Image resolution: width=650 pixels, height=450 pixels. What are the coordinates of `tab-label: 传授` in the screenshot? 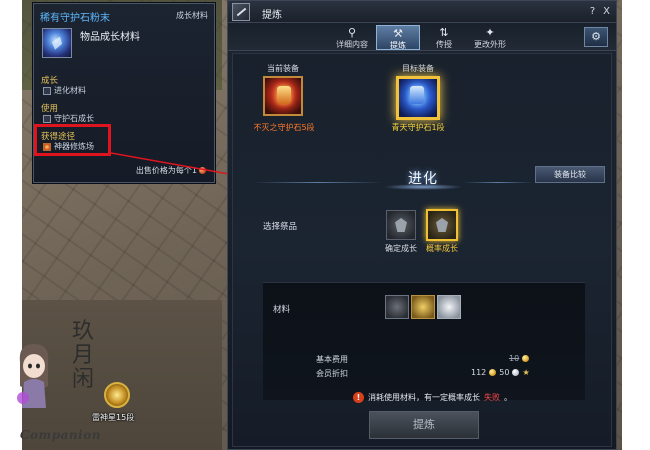 It's located at (444, 44).